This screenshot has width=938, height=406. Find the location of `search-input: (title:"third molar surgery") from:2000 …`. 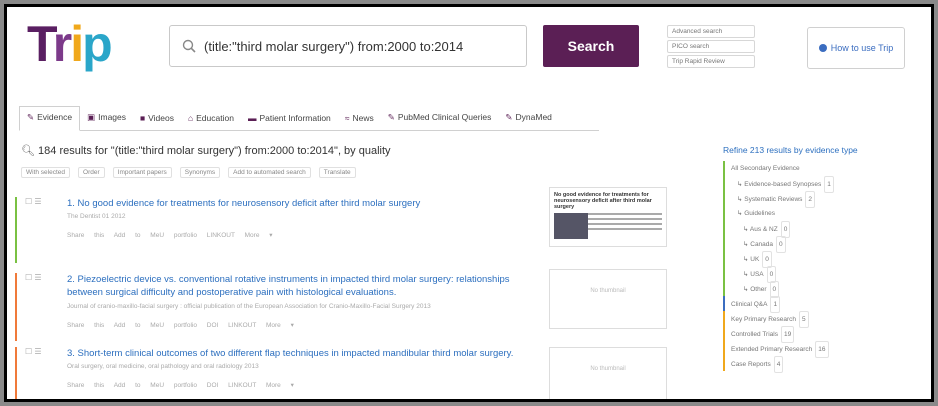

search-input: (title:"third molar surgery") from:2000 … is located at coordinates (348, 46).